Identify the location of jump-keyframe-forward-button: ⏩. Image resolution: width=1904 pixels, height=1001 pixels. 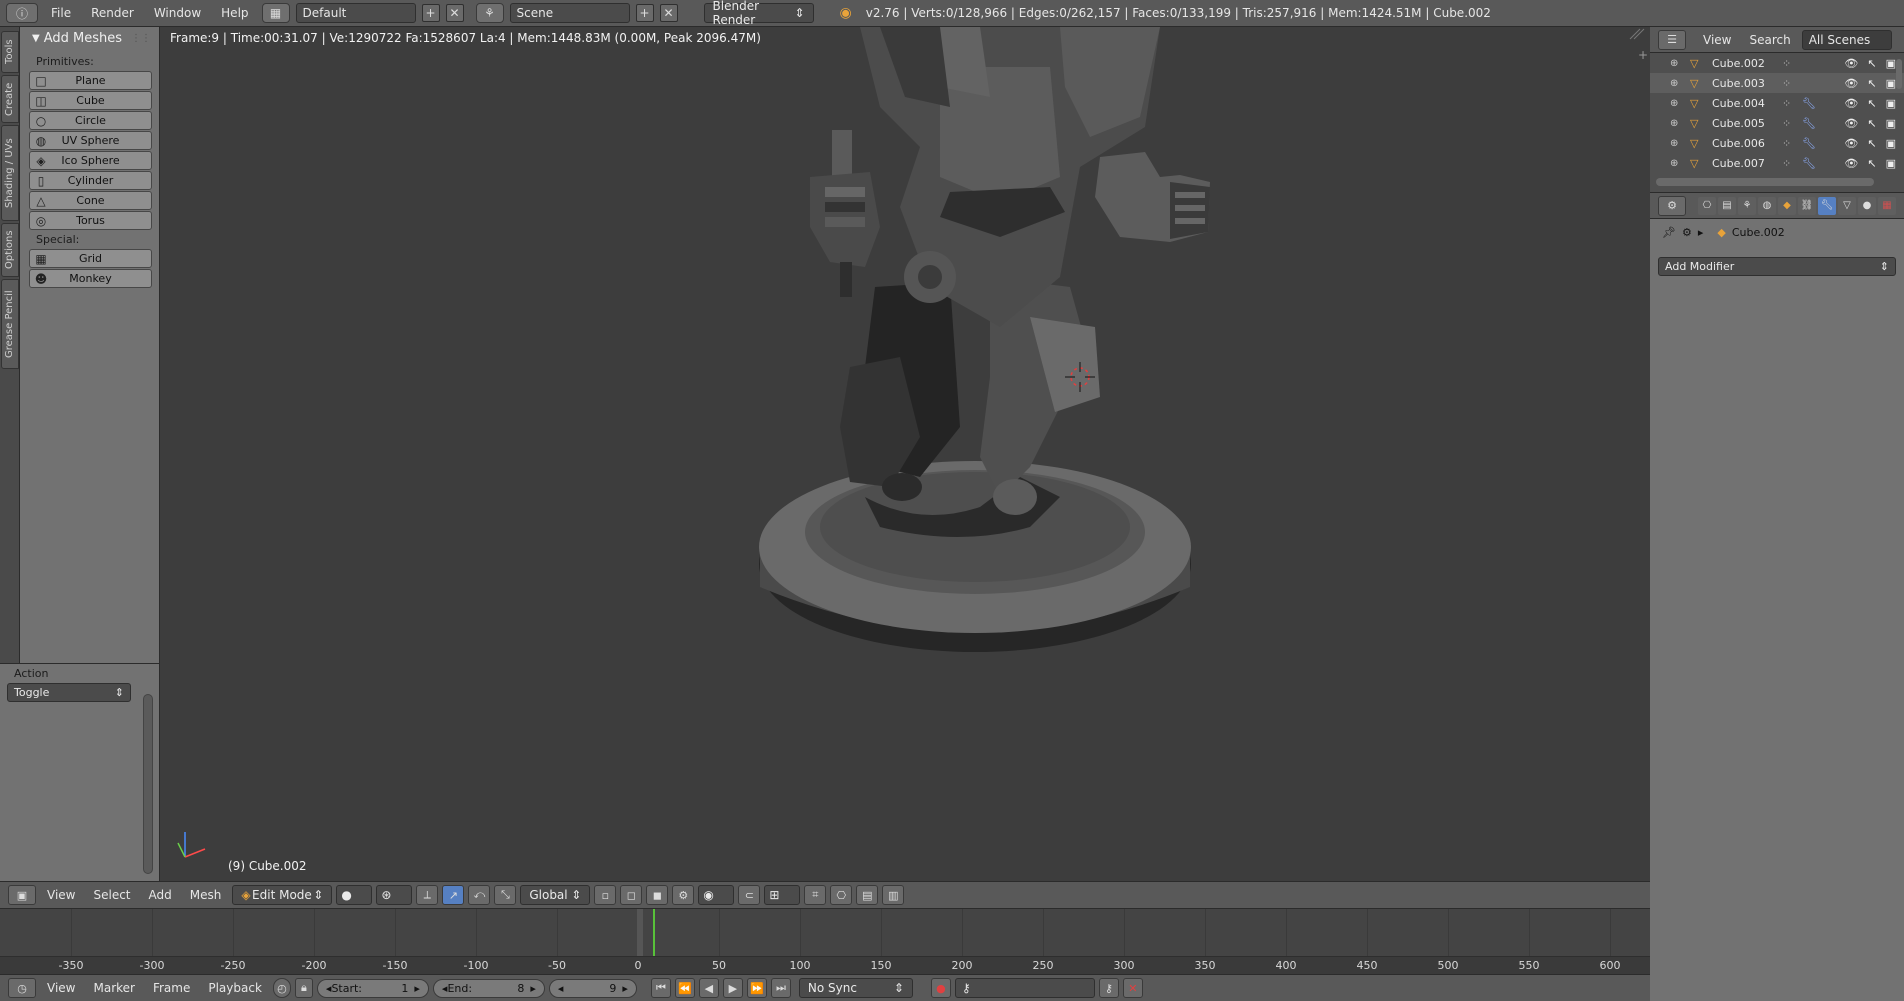
(756, 988).